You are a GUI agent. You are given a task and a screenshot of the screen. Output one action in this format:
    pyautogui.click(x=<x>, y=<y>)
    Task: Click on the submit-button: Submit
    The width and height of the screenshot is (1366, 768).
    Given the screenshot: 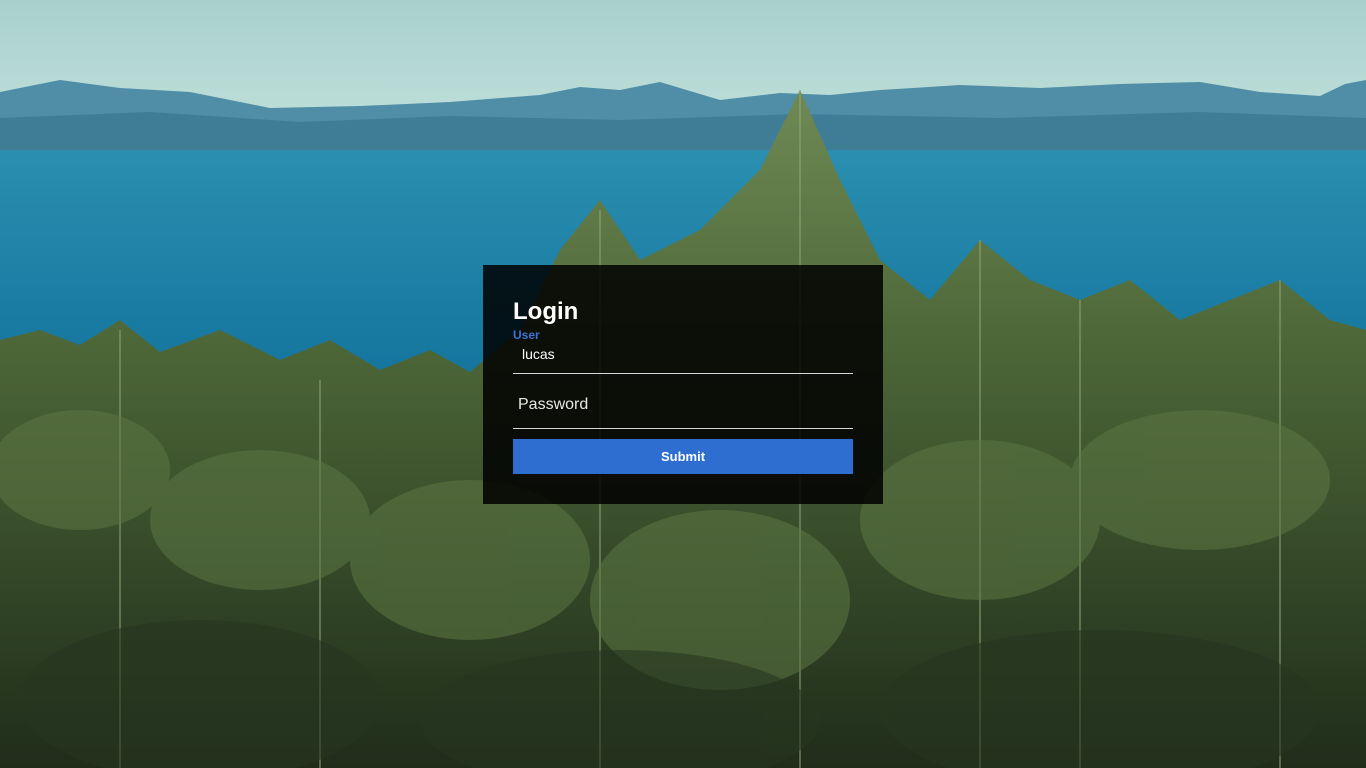 What is the action you would take?
    pyautogui.click(x=683, y=456)
    